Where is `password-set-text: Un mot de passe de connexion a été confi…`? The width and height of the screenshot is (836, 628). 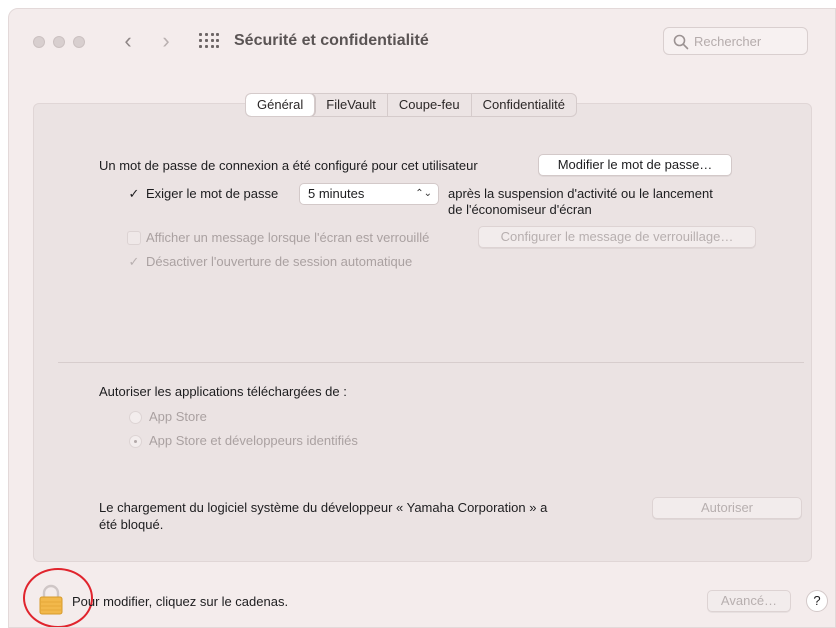
password-set-text: Un mot de passe de connexion a été confi… is located at coordinates (288, 165).